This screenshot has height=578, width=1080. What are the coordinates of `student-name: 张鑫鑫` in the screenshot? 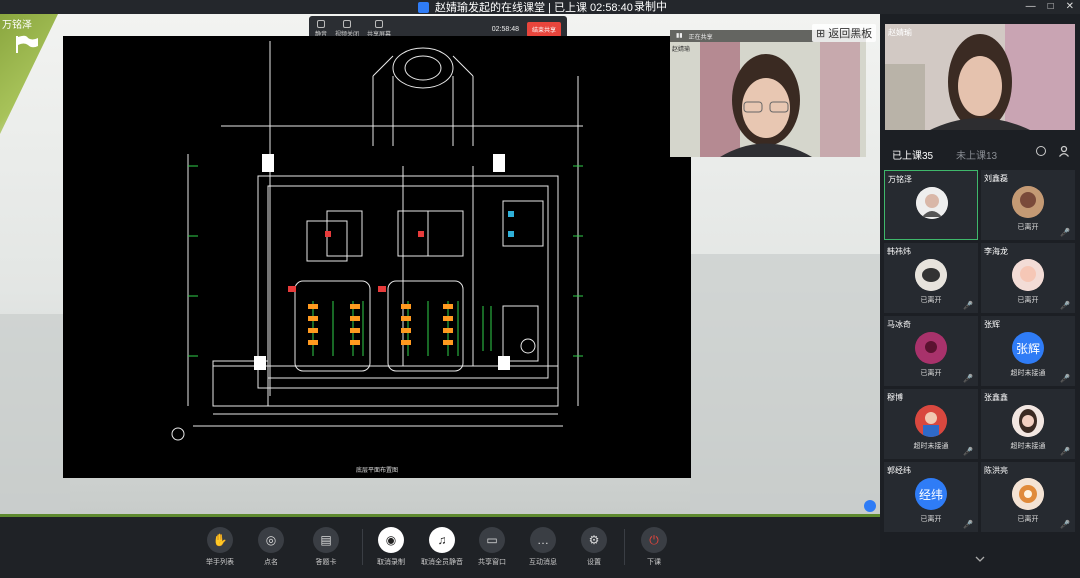 It's located at (996, 397).